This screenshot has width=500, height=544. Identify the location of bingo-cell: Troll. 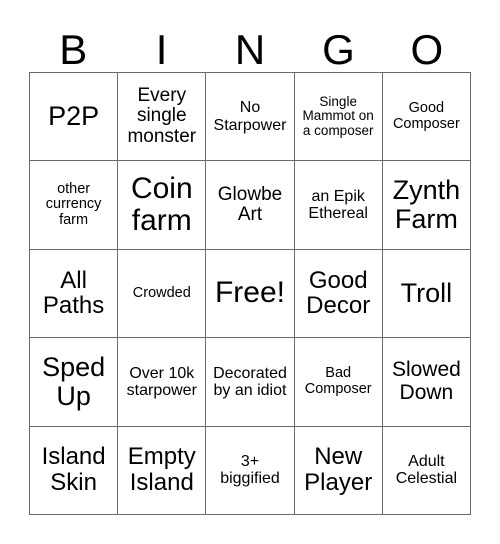
(426, 294).